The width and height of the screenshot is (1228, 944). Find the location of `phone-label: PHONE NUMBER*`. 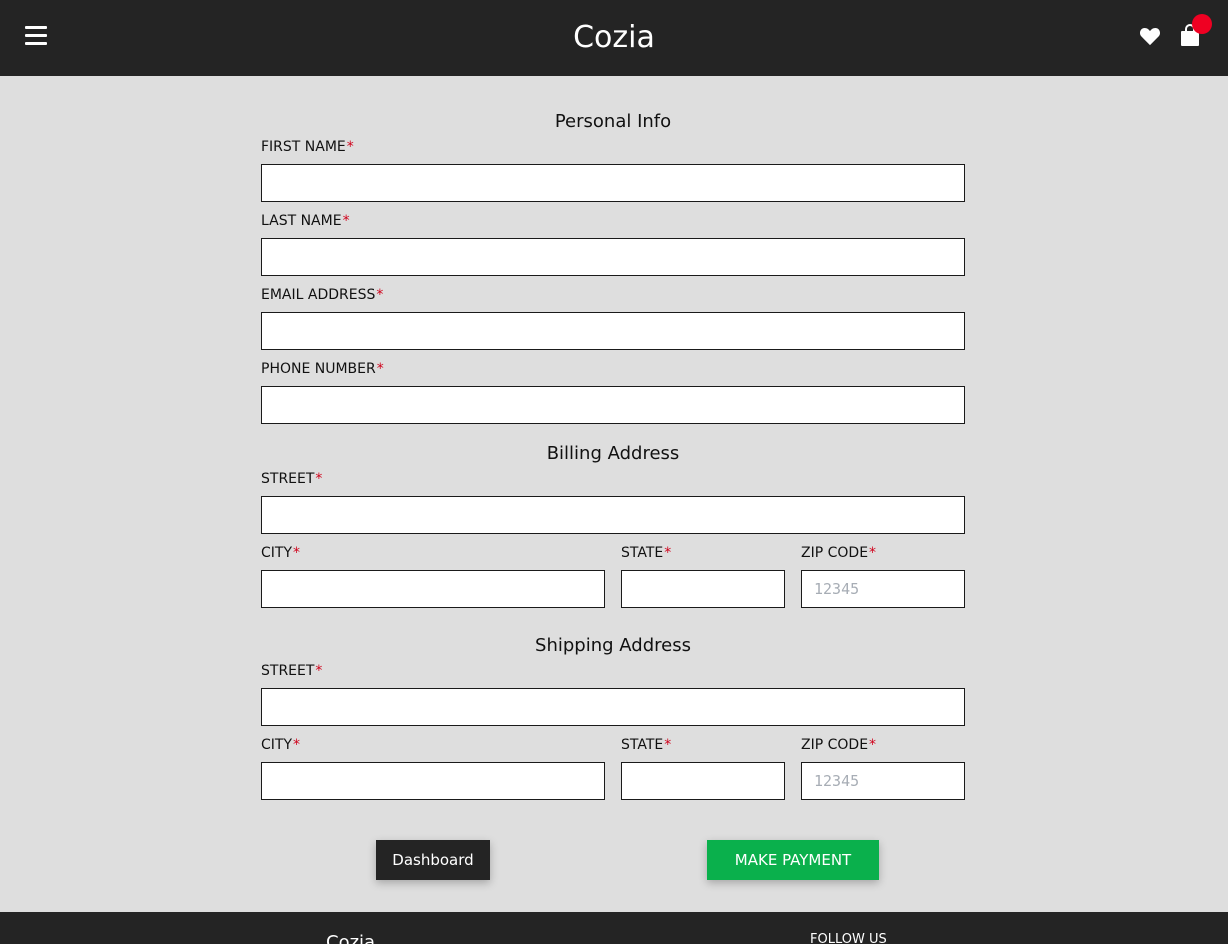

phone-label: PHONE NUMBER* is located at coordinates (322, 369).